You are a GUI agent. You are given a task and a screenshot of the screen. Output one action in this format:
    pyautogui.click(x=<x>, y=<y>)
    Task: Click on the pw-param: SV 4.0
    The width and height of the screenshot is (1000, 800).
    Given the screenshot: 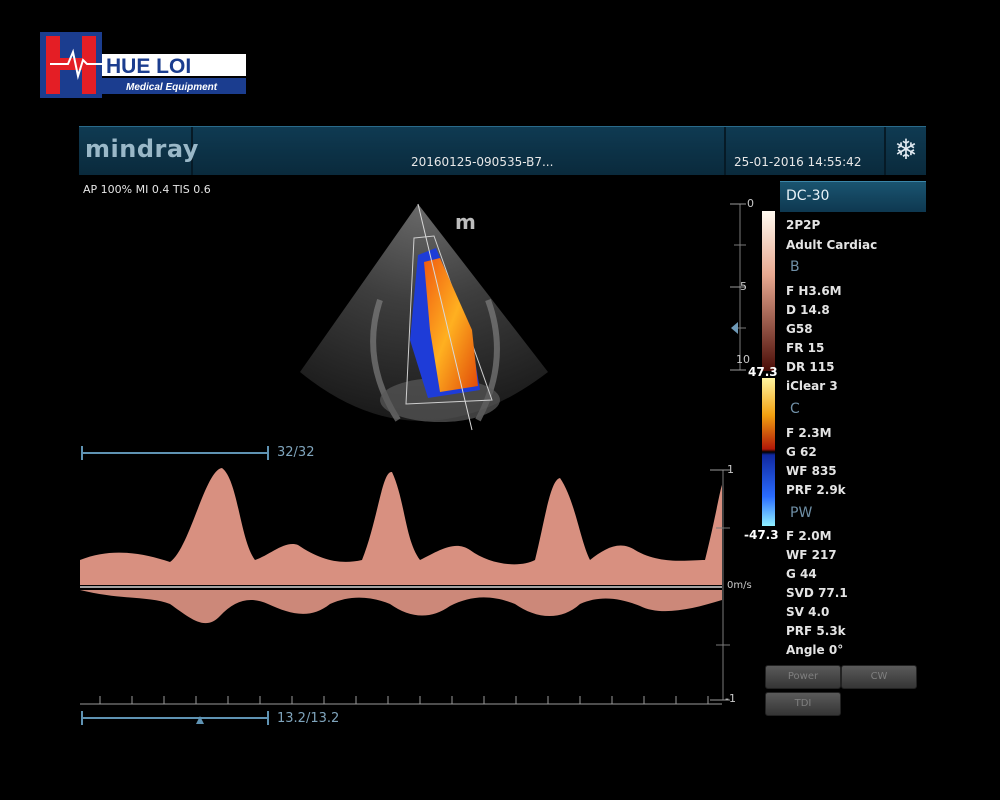 What is the action you would take?
    pyautogui.click(x=808, y=612)
    